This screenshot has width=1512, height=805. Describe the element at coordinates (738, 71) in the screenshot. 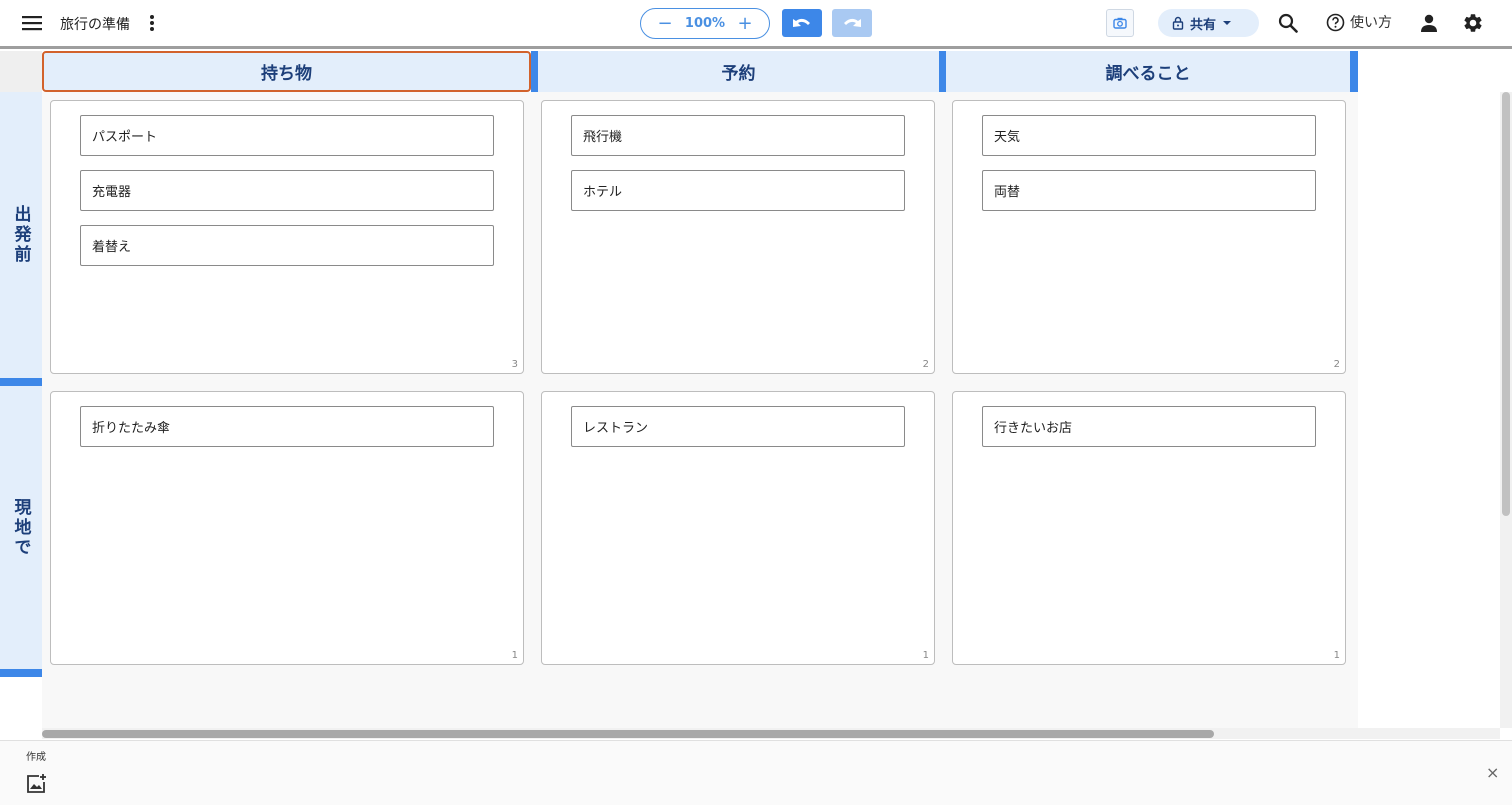

I see `column-header-1: 予約` at that location.